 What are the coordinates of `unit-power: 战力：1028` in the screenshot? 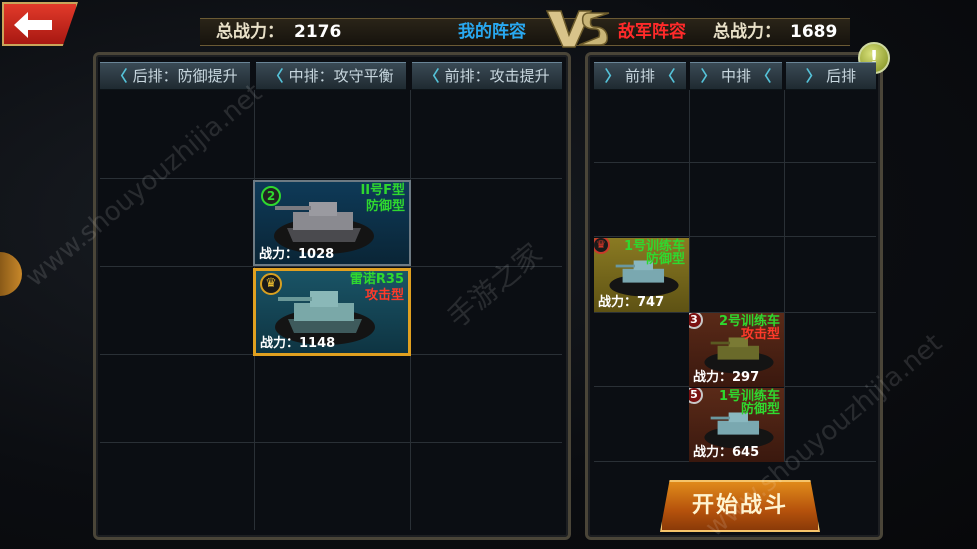 It's located at (296, 252).